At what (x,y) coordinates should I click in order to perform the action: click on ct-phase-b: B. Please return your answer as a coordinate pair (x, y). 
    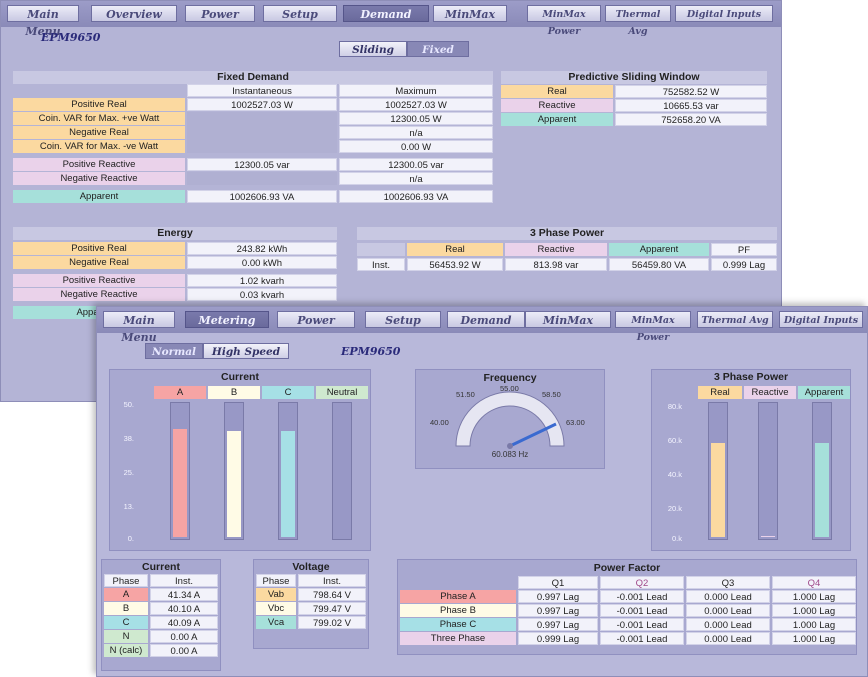
    Looking at the image, I should click on (126, 608).